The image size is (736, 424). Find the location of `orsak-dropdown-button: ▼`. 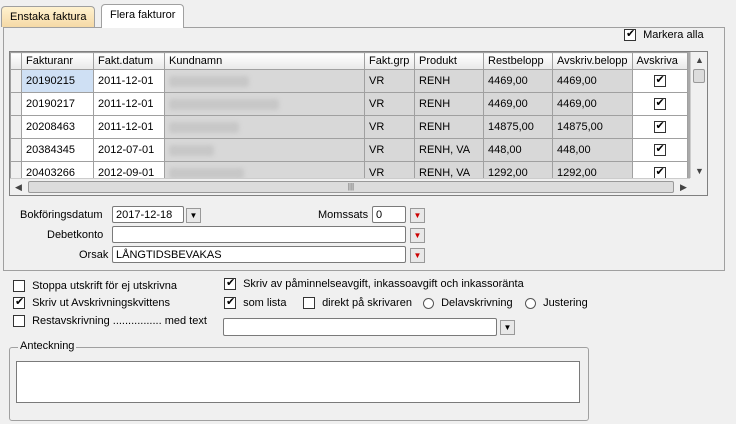

orsak-dropdown-button: ▼ is located at coordinates (417, 255).